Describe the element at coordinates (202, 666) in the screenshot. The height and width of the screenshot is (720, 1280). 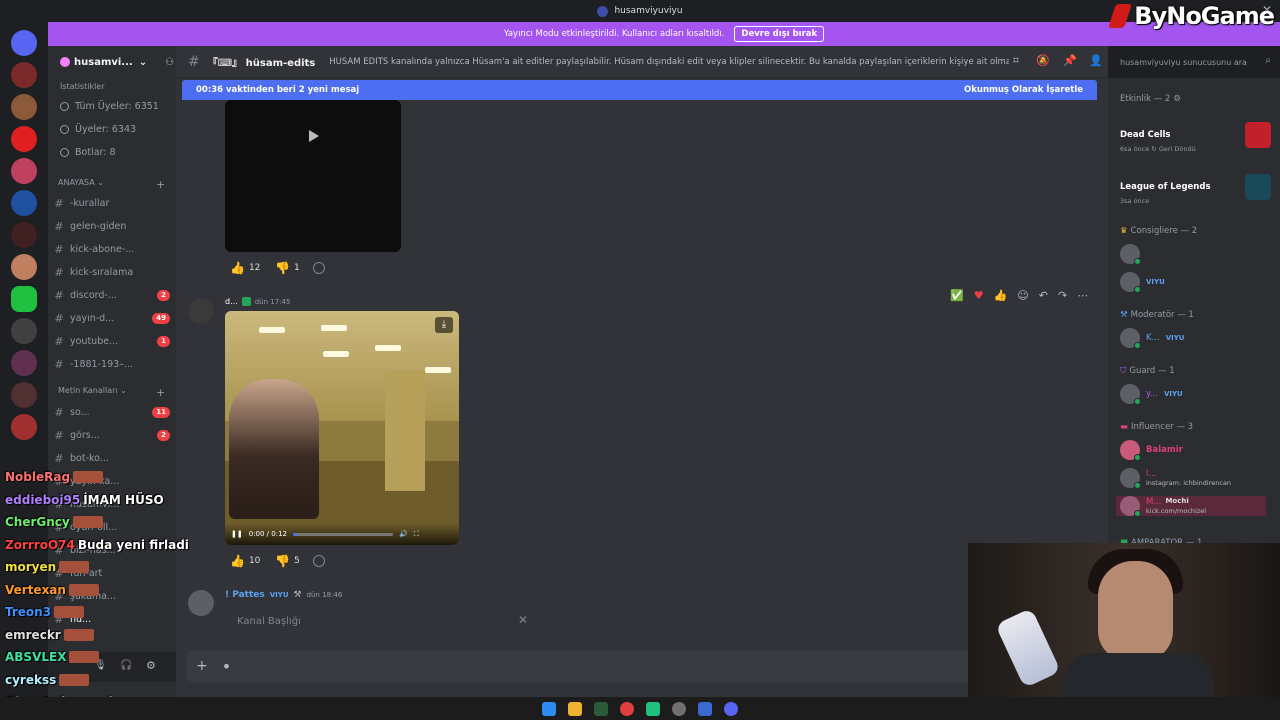
I see `add-attachment-icon: +` at that location.